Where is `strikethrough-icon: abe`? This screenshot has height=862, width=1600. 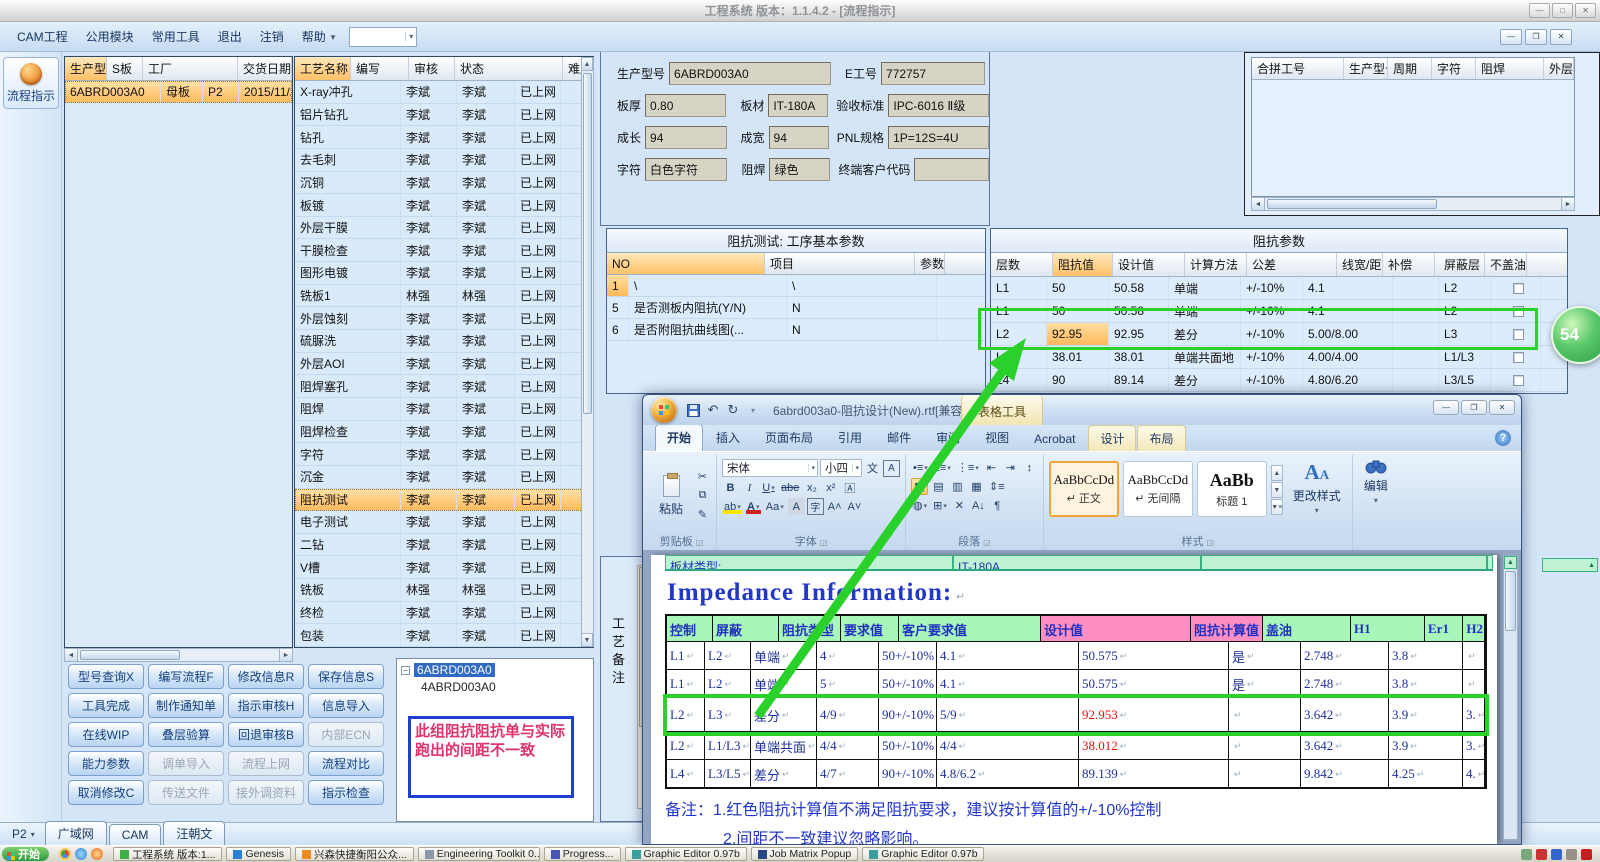 strikethrough-icon: abe is located at coordinates (790, 487).